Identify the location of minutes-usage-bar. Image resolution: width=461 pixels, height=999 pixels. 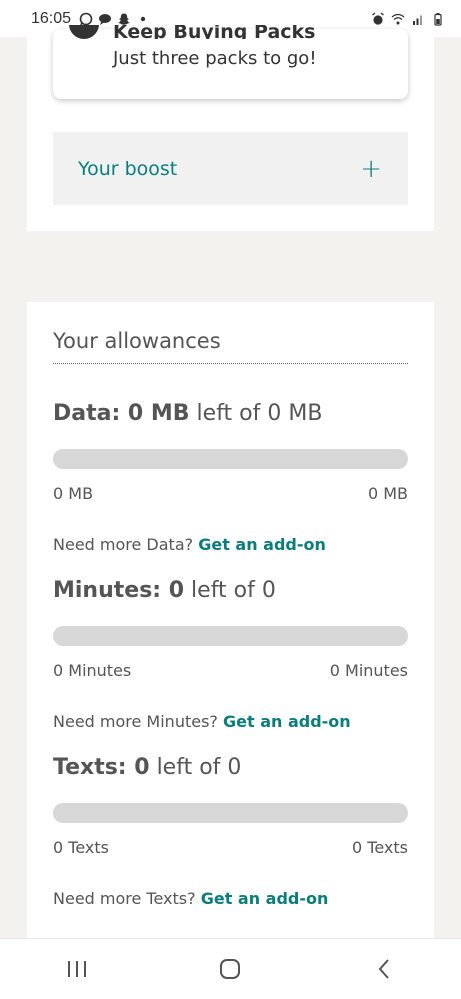
(230, 636).